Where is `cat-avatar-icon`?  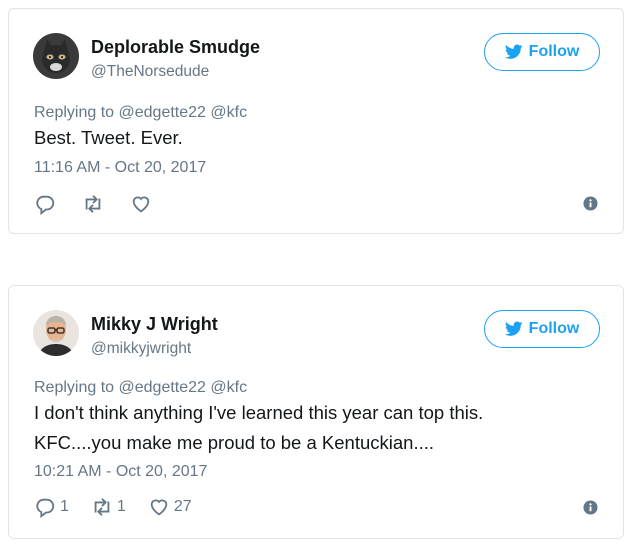
cat-avatar-icon is located at coordinates (56, 56).